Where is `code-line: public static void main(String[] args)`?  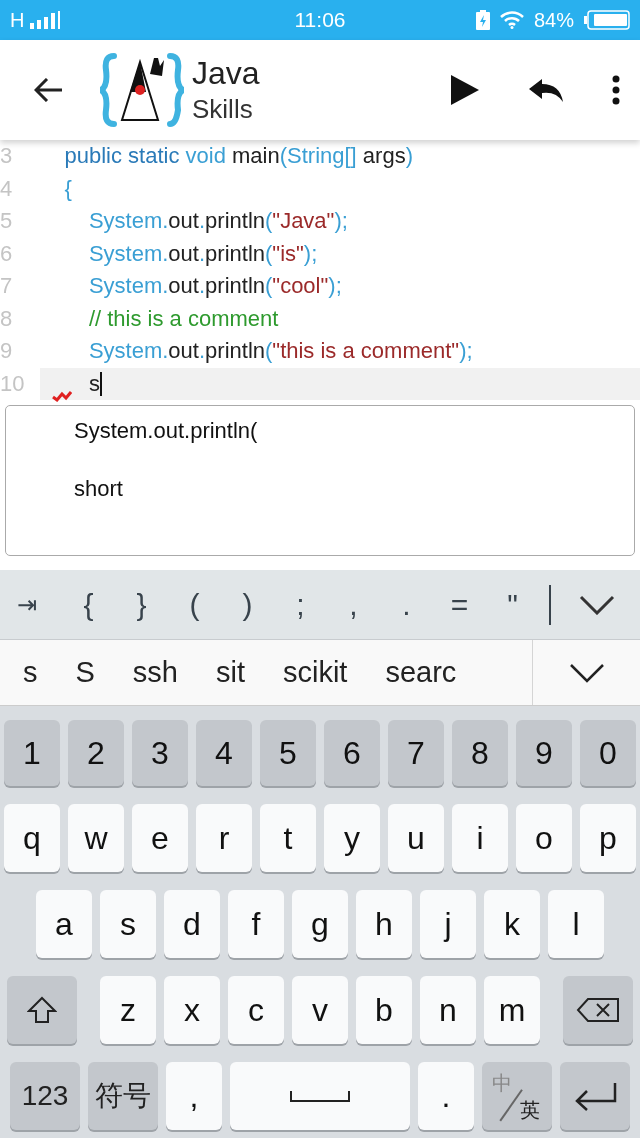 code-line: public static void main(String[] args) is located at coordinates (238, 156).